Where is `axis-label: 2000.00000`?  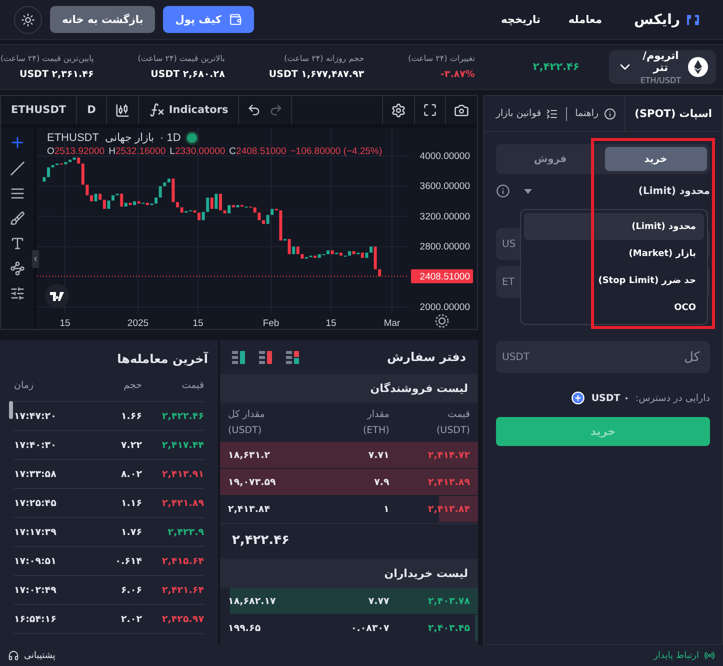
axis-label: 2000.00000 is located at coordinates (445, 307).